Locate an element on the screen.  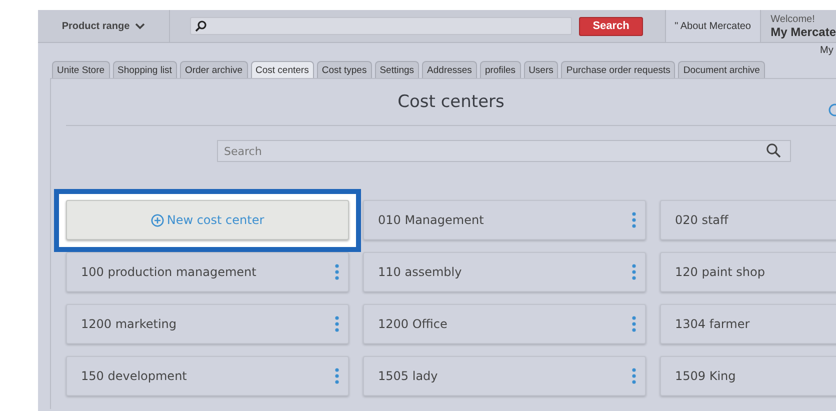
tab: Cost centers is located at coordinates (282, 69).